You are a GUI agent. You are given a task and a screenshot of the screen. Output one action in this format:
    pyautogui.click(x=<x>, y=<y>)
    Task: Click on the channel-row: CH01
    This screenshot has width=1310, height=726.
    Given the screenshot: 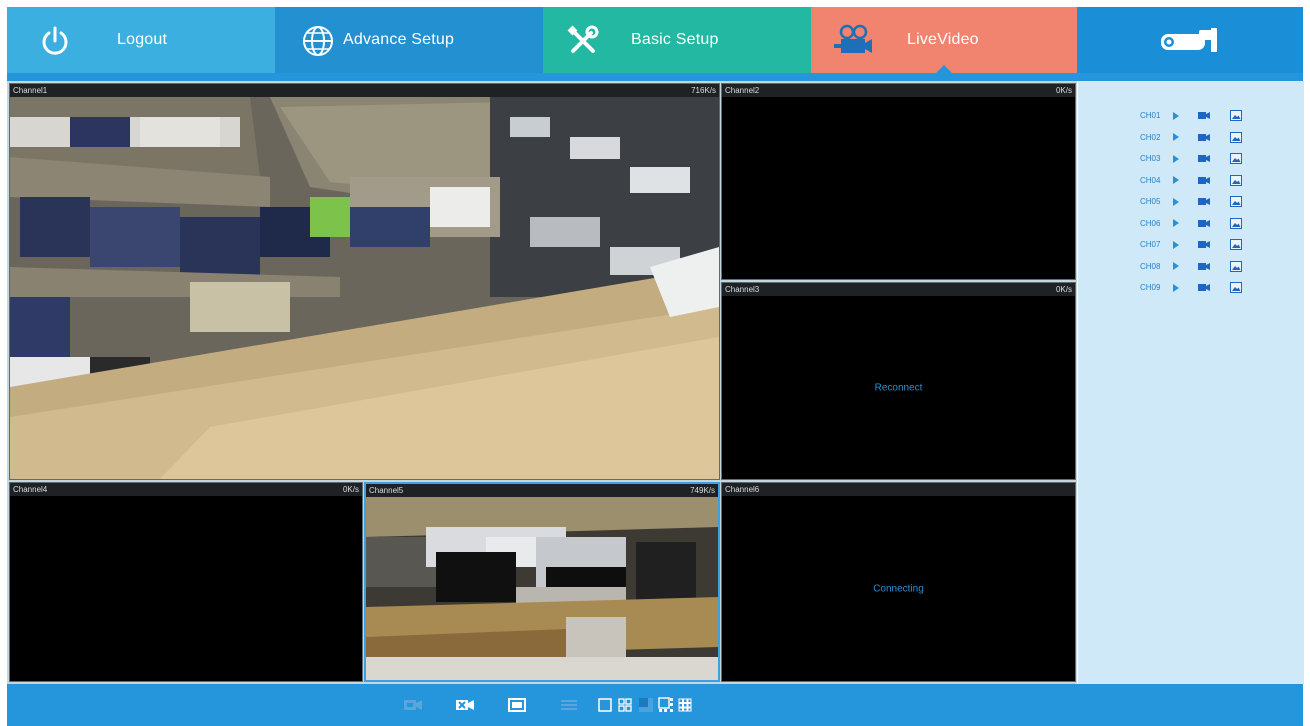 What is the action you would take?
    pyautogui.click(x=1195, y=116)
    